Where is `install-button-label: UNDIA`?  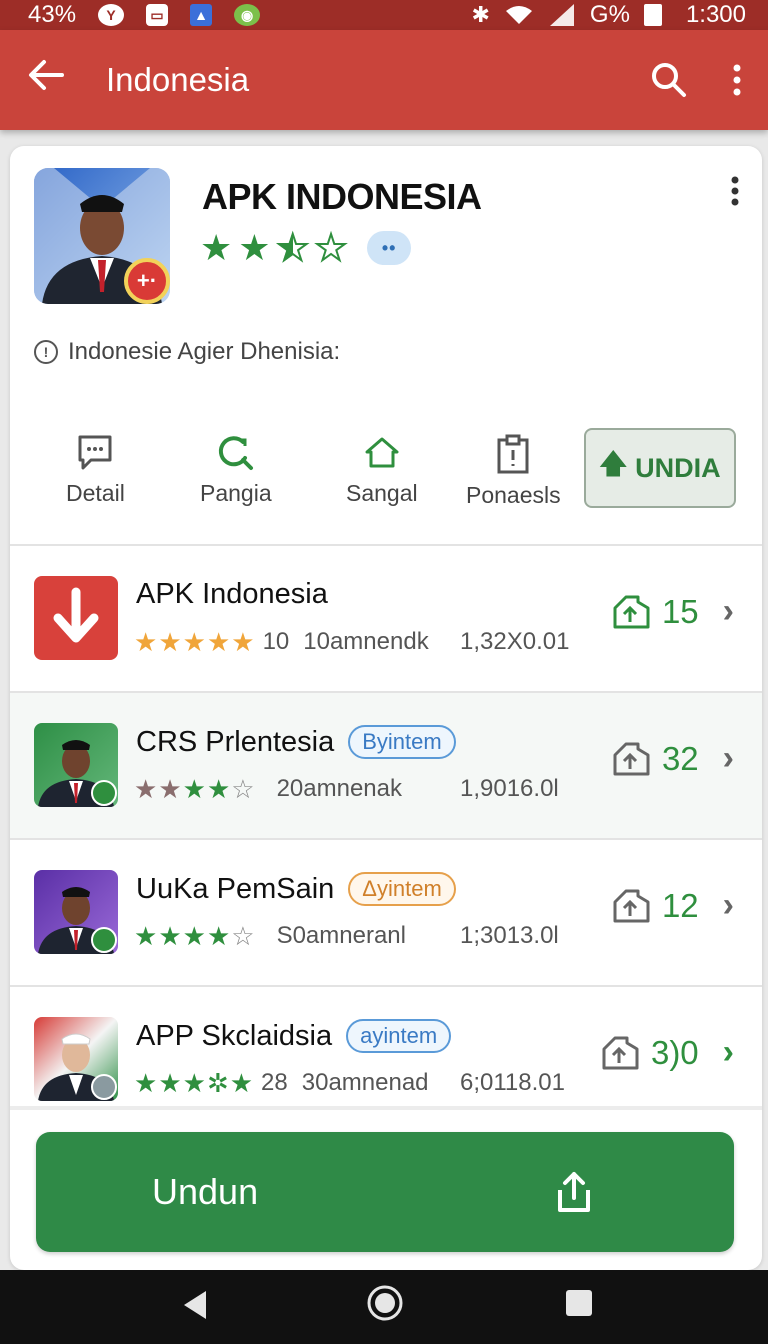
install-button-label: UNDIA is located at coordinates (678, 467).